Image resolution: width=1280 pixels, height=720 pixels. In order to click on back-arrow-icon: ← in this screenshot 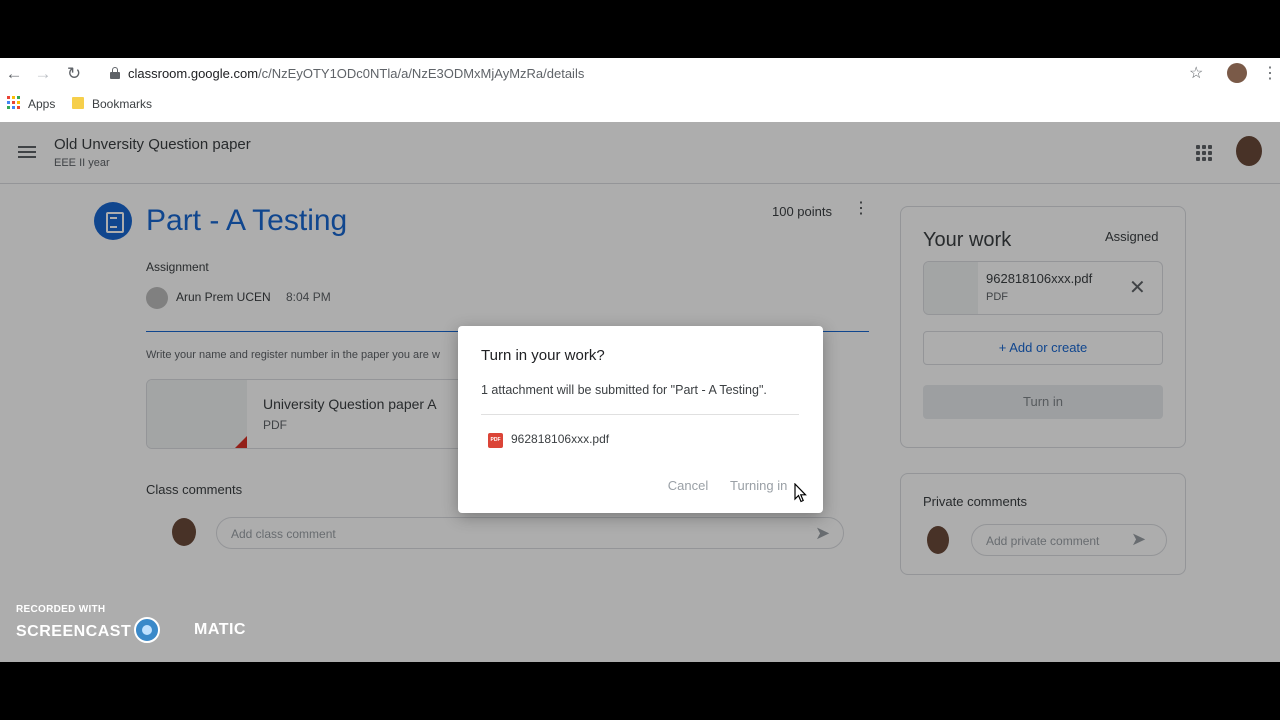, I will do `click(14, 74)`.